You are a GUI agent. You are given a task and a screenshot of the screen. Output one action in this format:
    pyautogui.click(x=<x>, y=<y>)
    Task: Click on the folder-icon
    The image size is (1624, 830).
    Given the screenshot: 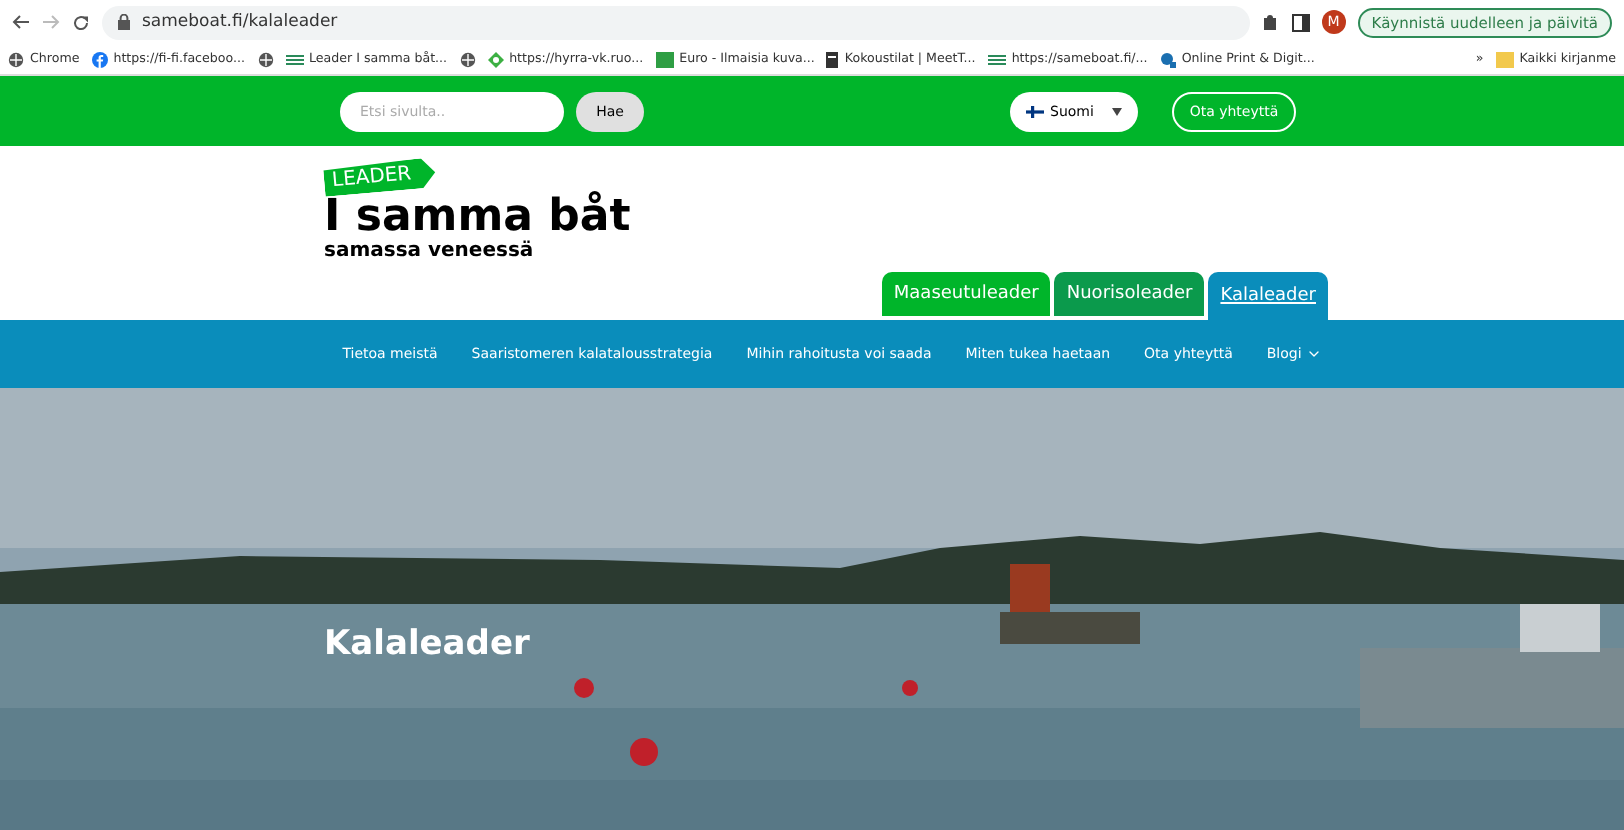 What is the action you would take?
    pyautogui.click(x=1504, y=59)
    